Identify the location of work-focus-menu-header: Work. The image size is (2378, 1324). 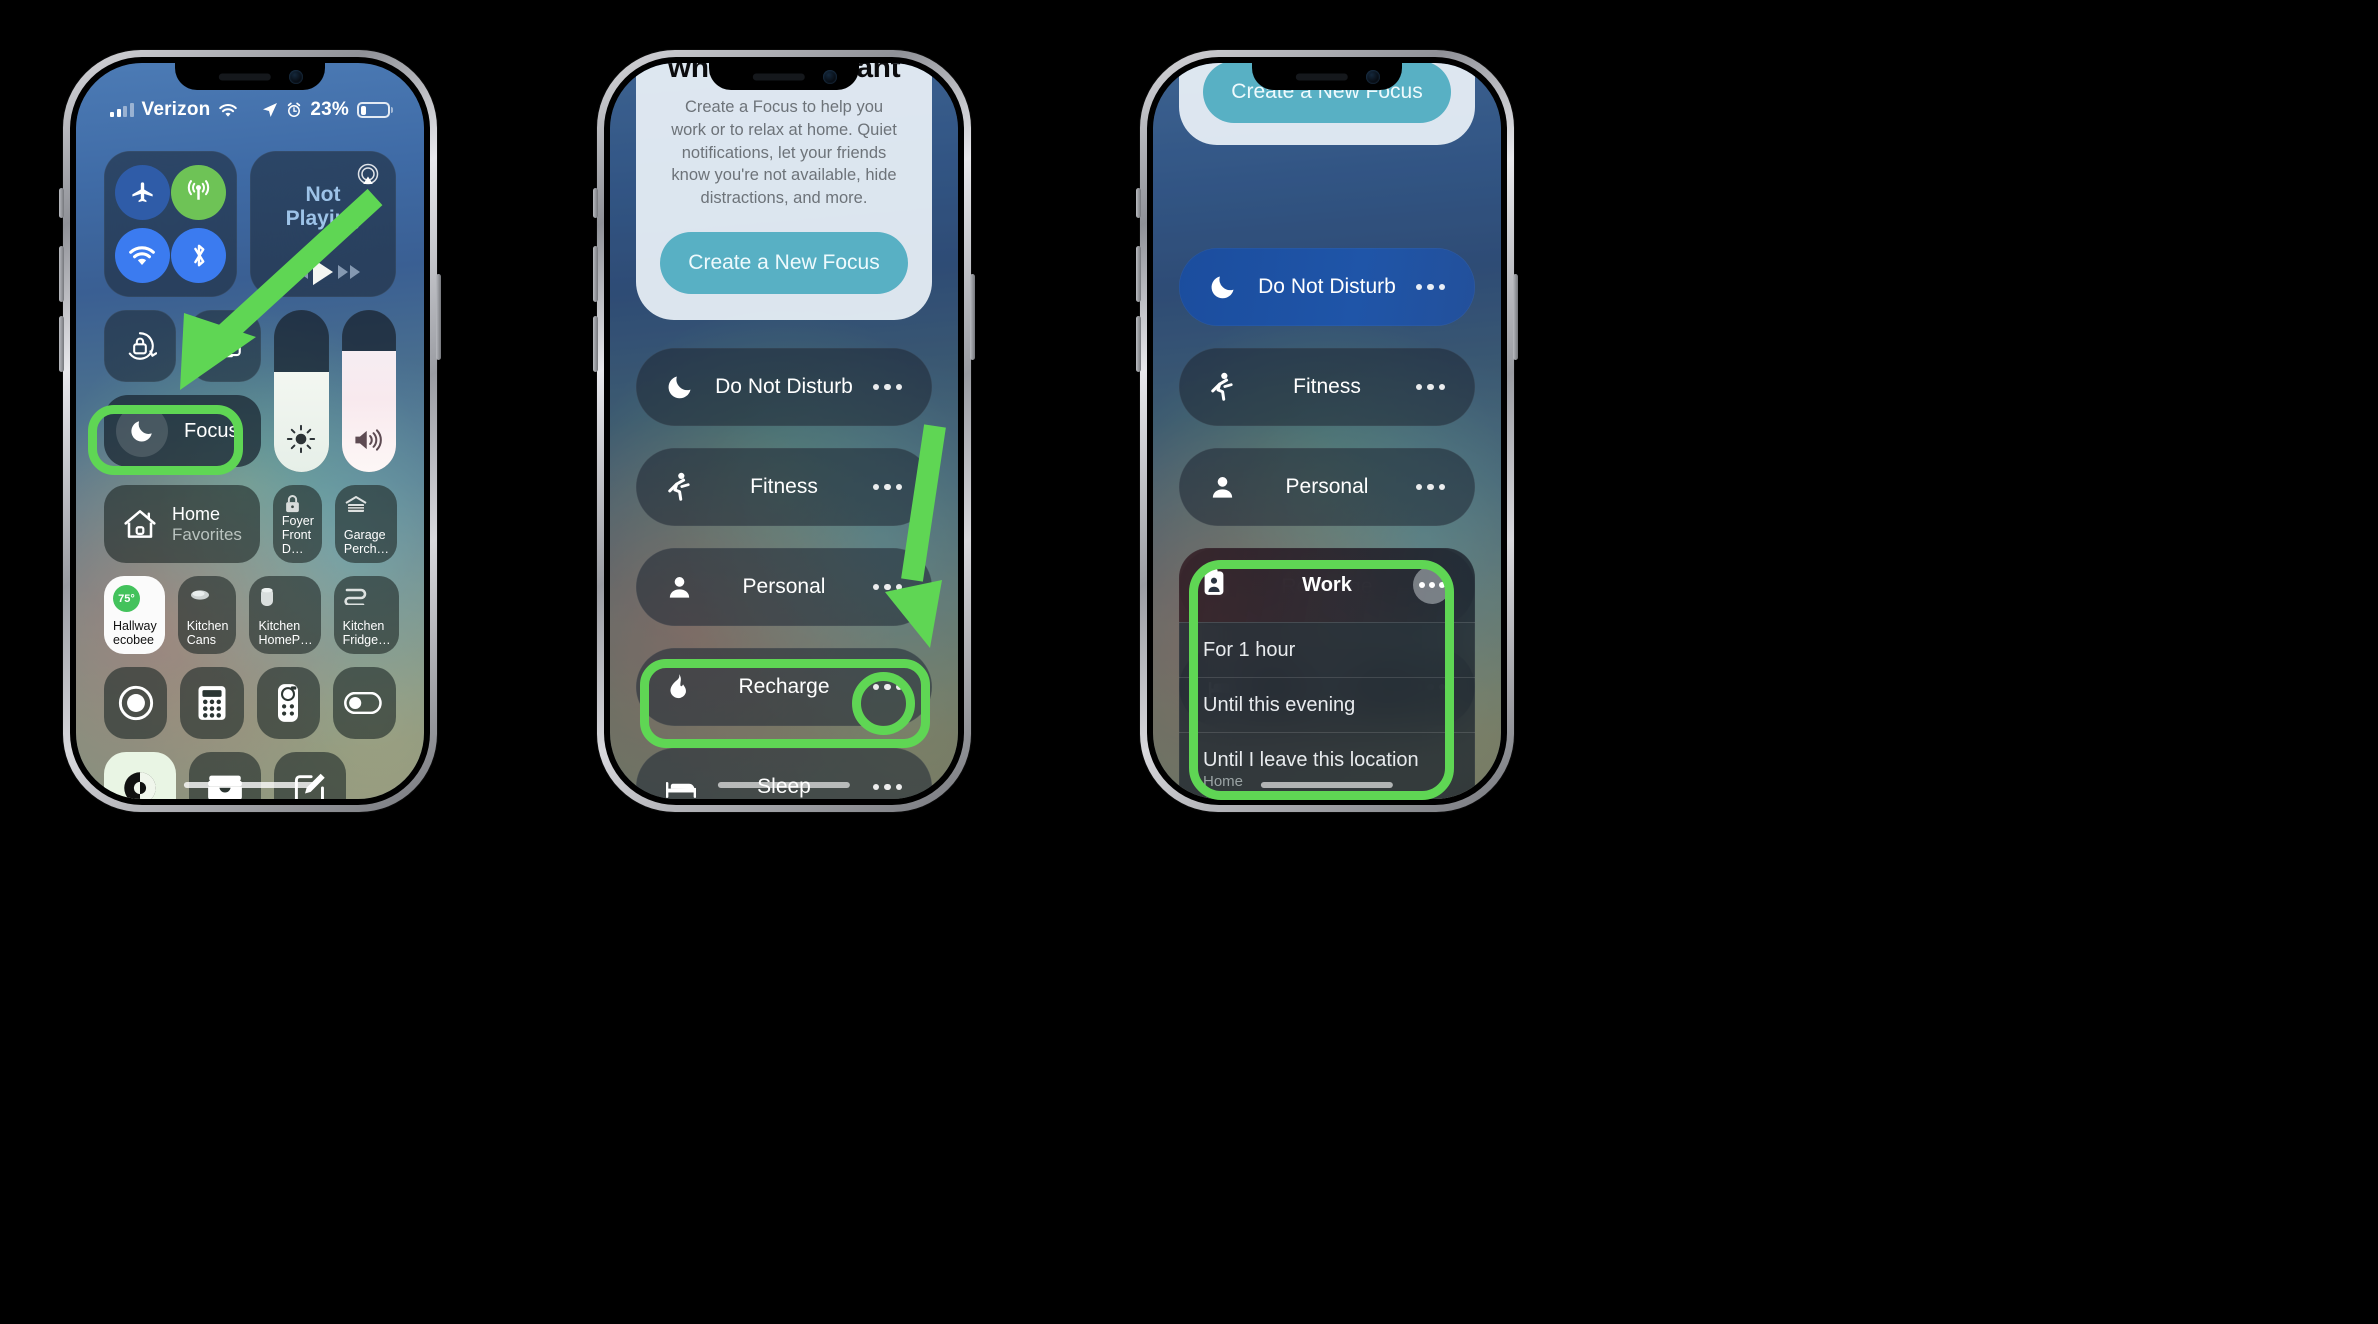
(1327, 585).